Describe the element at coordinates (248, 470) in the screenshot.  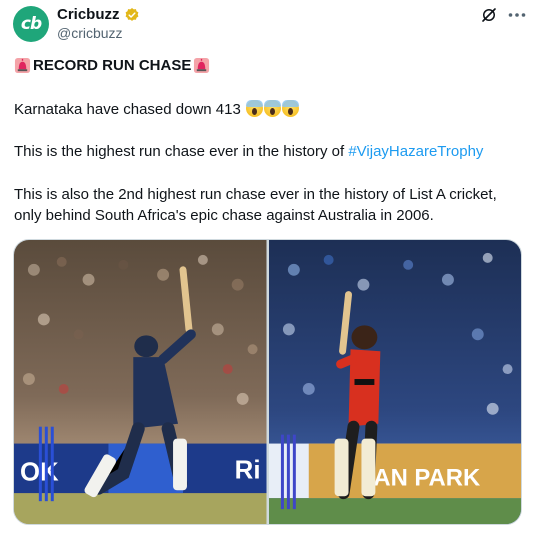
I see `left-board-text: Ri` at that location.